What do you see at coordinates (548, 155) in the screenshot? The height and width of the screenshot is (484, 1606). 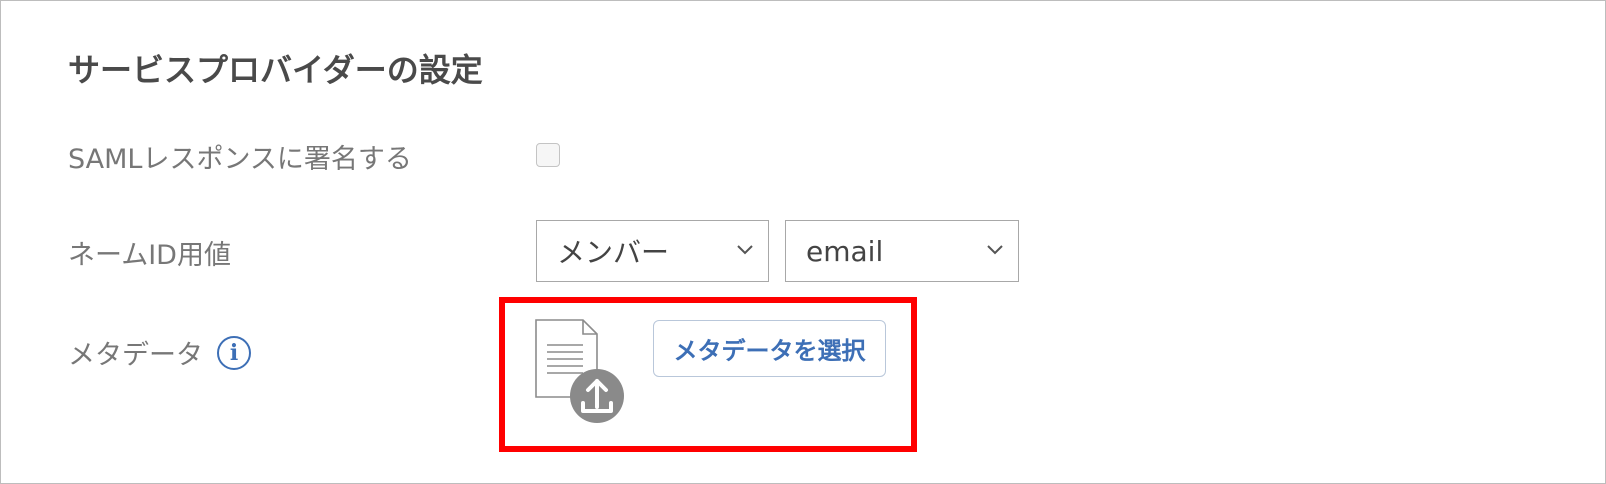 I see `saml-sign-checkbox` at bounding box center [548, 155].